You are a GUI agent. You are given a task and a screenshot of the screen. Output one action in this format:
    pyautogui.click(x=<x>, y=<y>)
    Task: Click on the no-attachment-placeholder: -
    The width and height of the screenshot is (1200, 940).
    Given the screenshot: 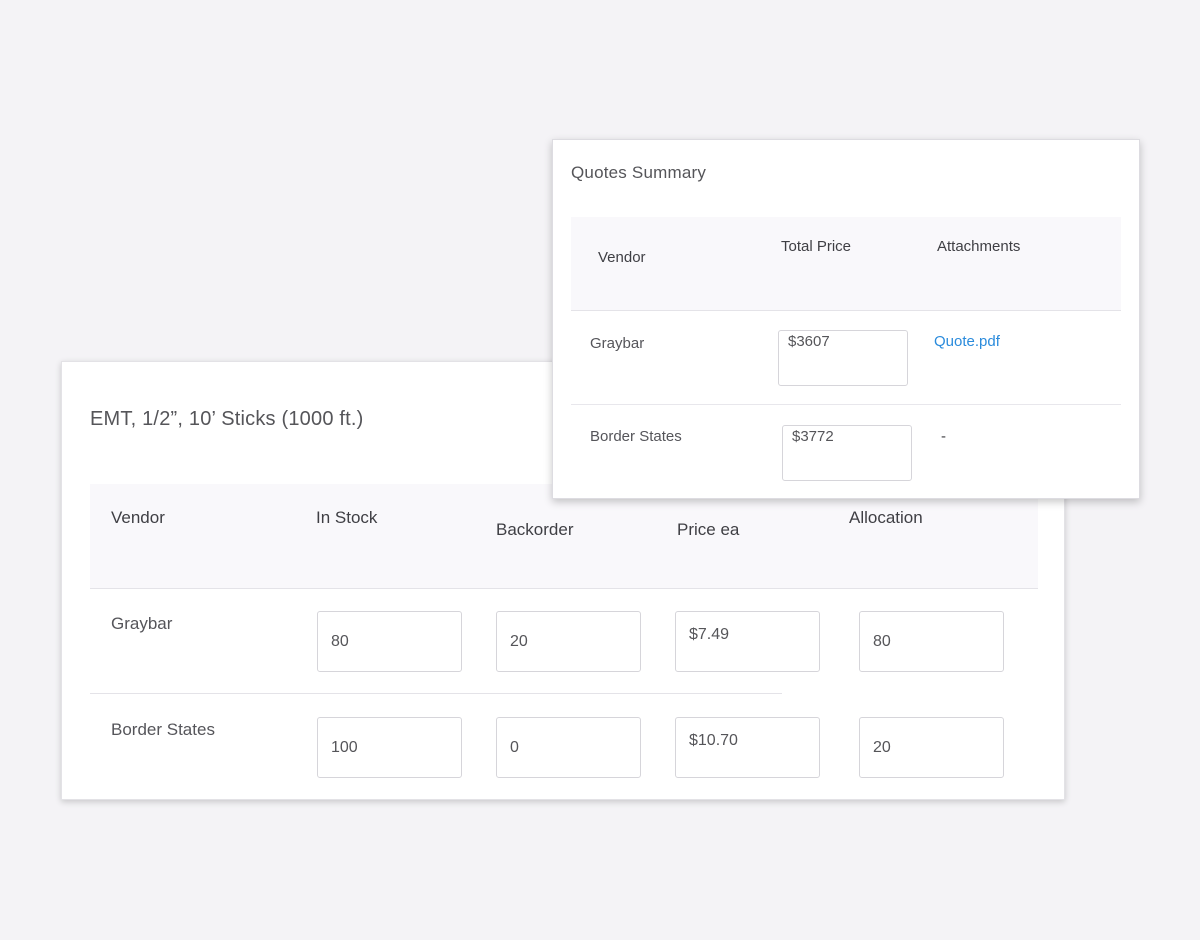 What is the action you would take?
    pyautogui.click(x=943, y=436)
    